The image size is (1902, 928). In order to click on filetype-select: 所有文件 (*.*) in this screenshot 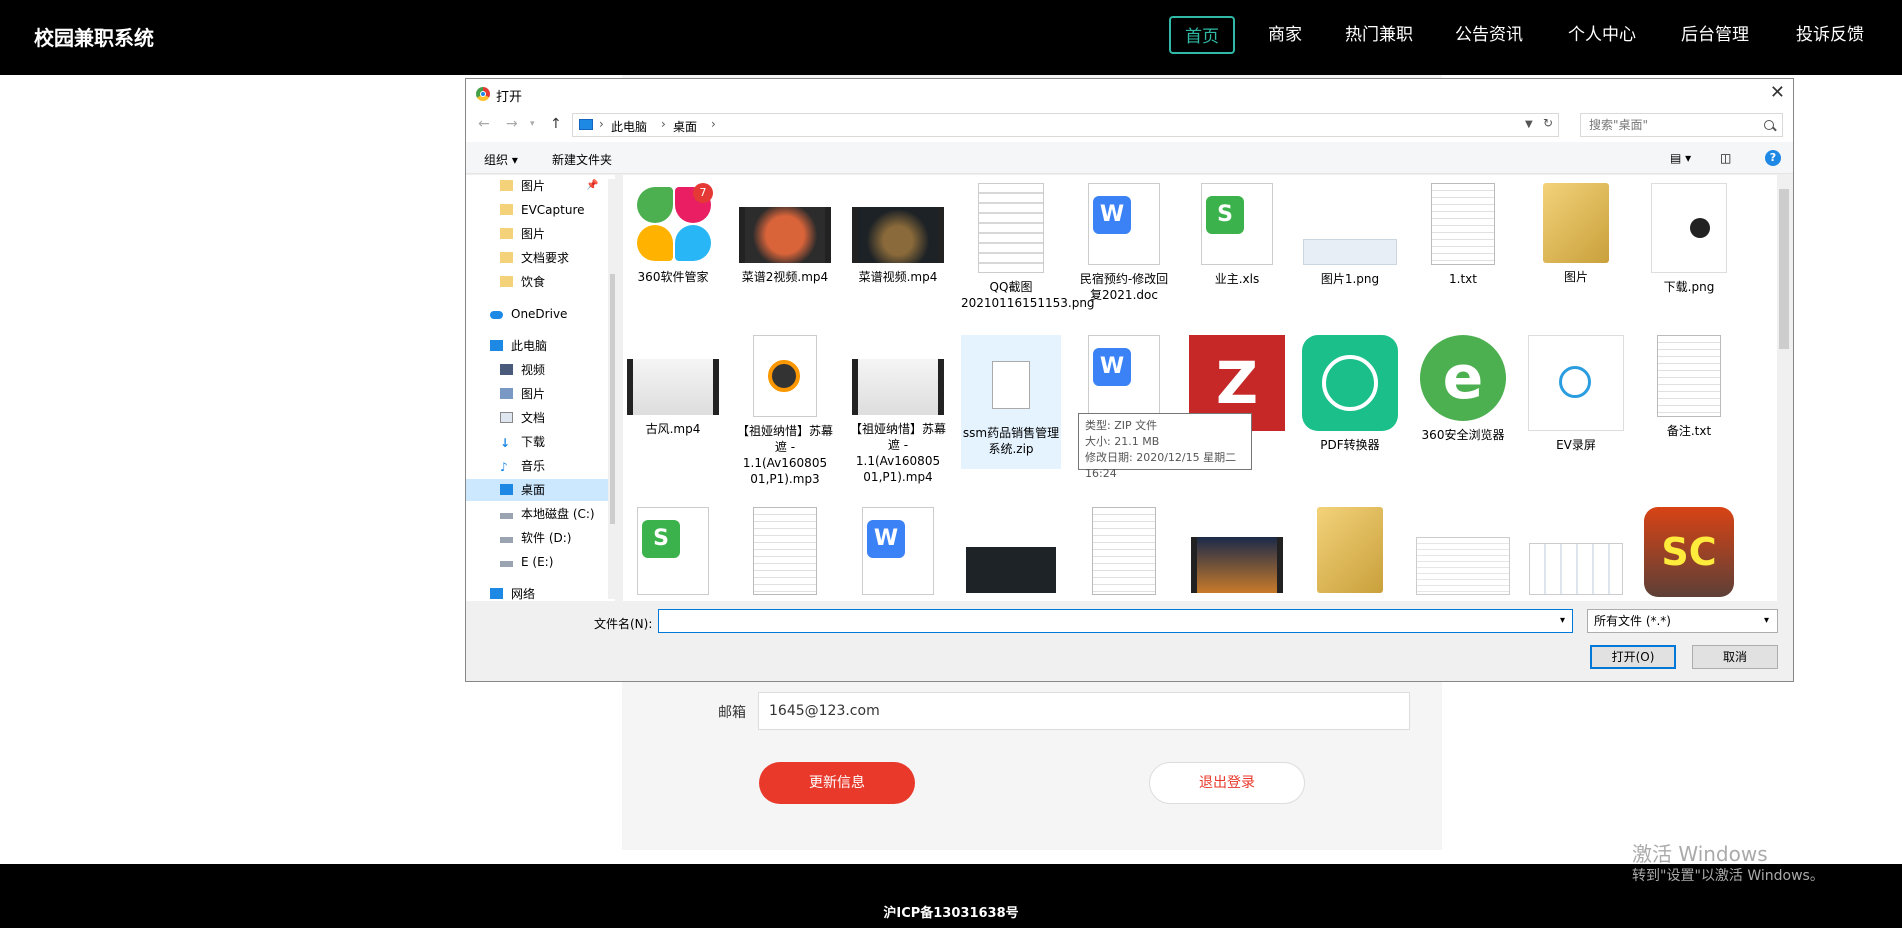, I will do `click(1682, 621)`.